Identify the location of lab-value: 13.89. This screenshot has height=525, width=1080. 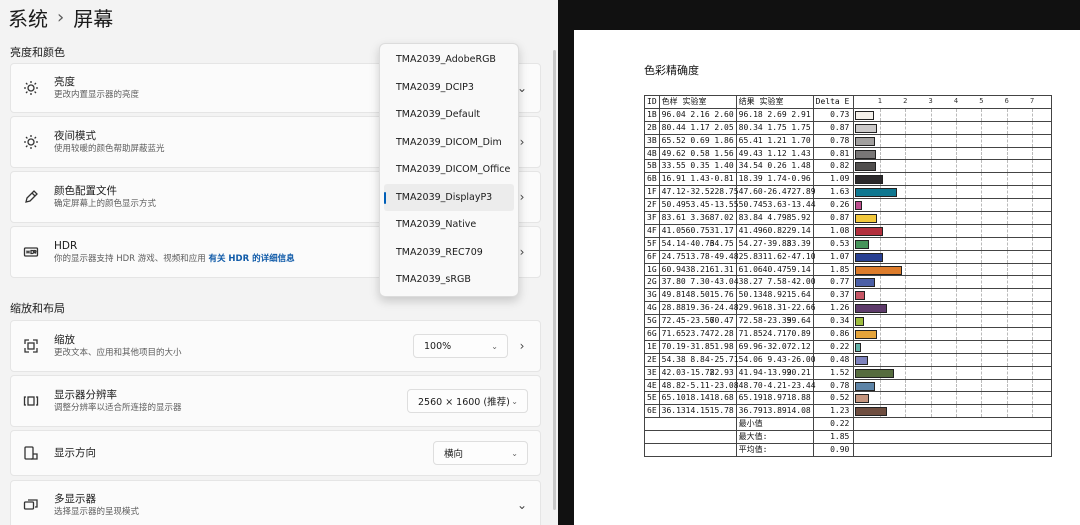
(774, 411).